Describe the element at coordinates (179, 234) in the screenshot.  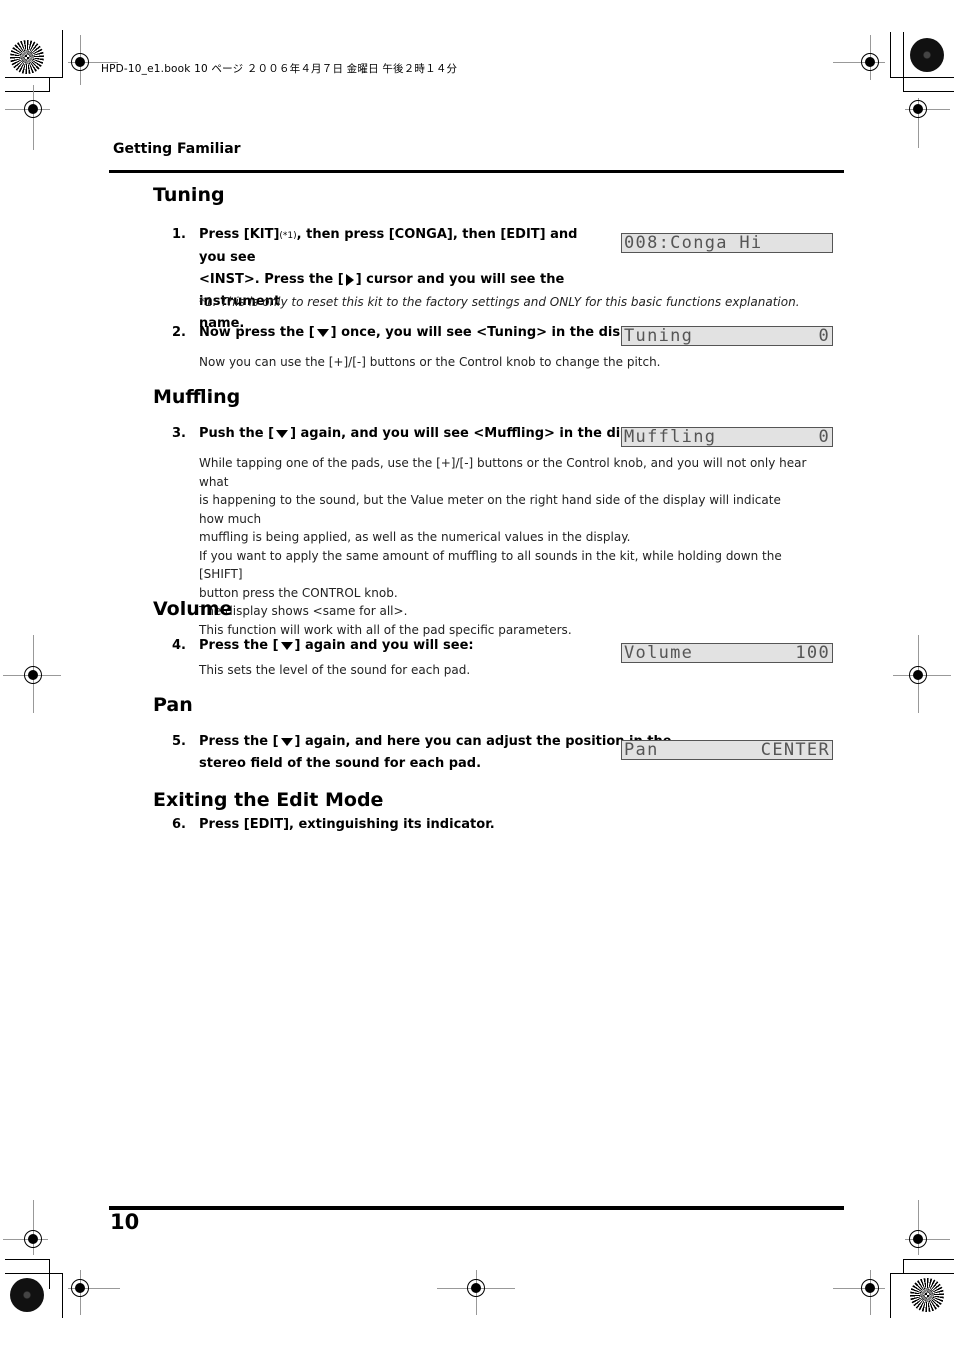
I see `step-number: 1.` at that location.